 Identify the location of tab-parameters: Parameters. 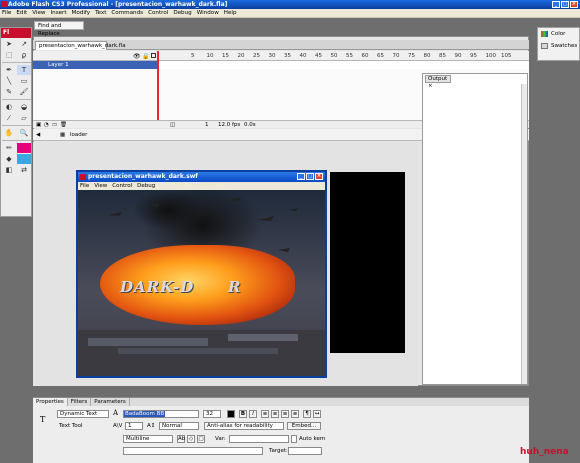
(110, 402).